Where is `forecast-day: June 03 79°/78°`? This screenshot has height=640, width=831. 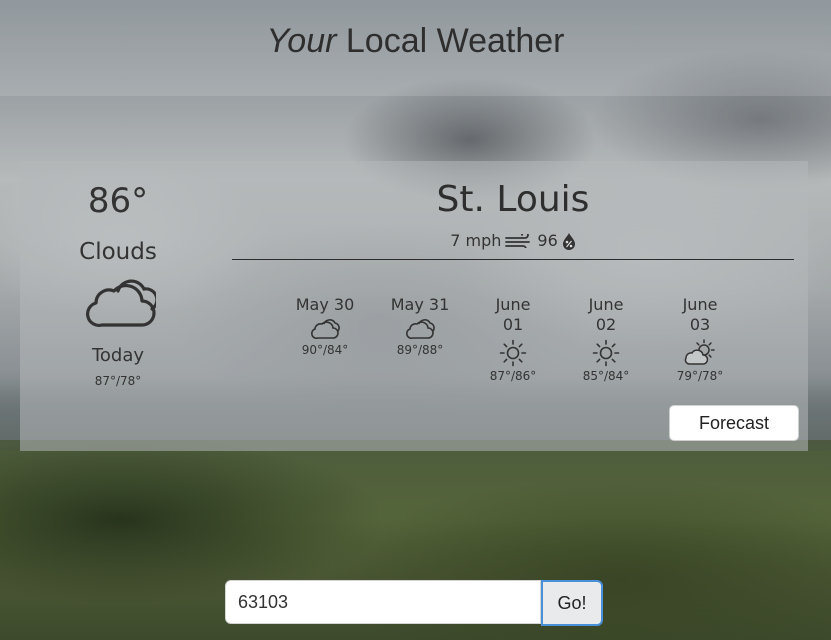
forecast-day: June 03 79°/78° is located at coordinates (700, 339).